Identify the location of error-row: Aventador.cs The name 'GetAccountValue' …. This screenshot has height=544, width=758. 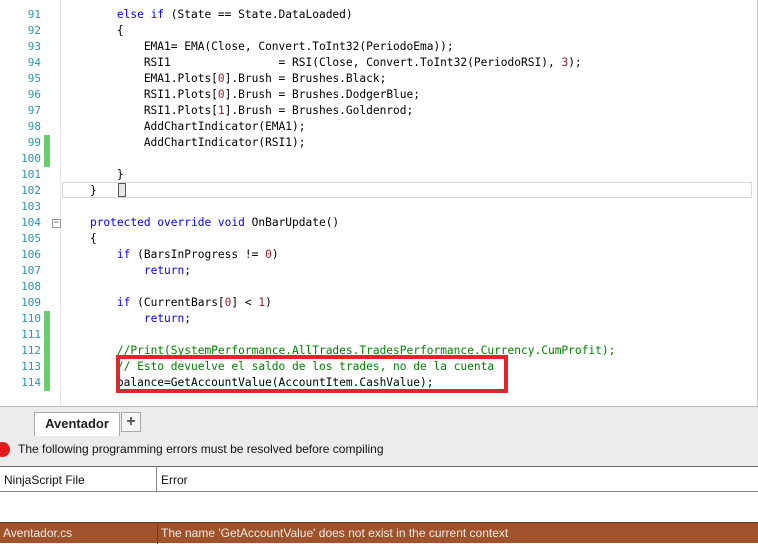
(379, 533).